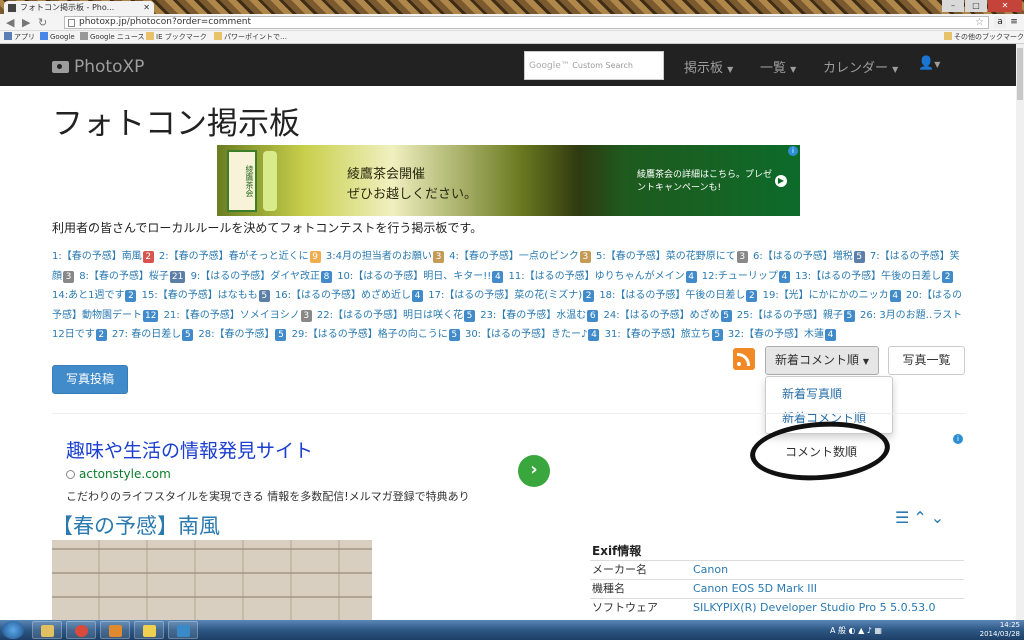 The image size is (1024, 640). What do you see at coordinates (146, 7) in the screenshot?
I see `close-tab-icon: ✕` at bounding box center [146, 7].